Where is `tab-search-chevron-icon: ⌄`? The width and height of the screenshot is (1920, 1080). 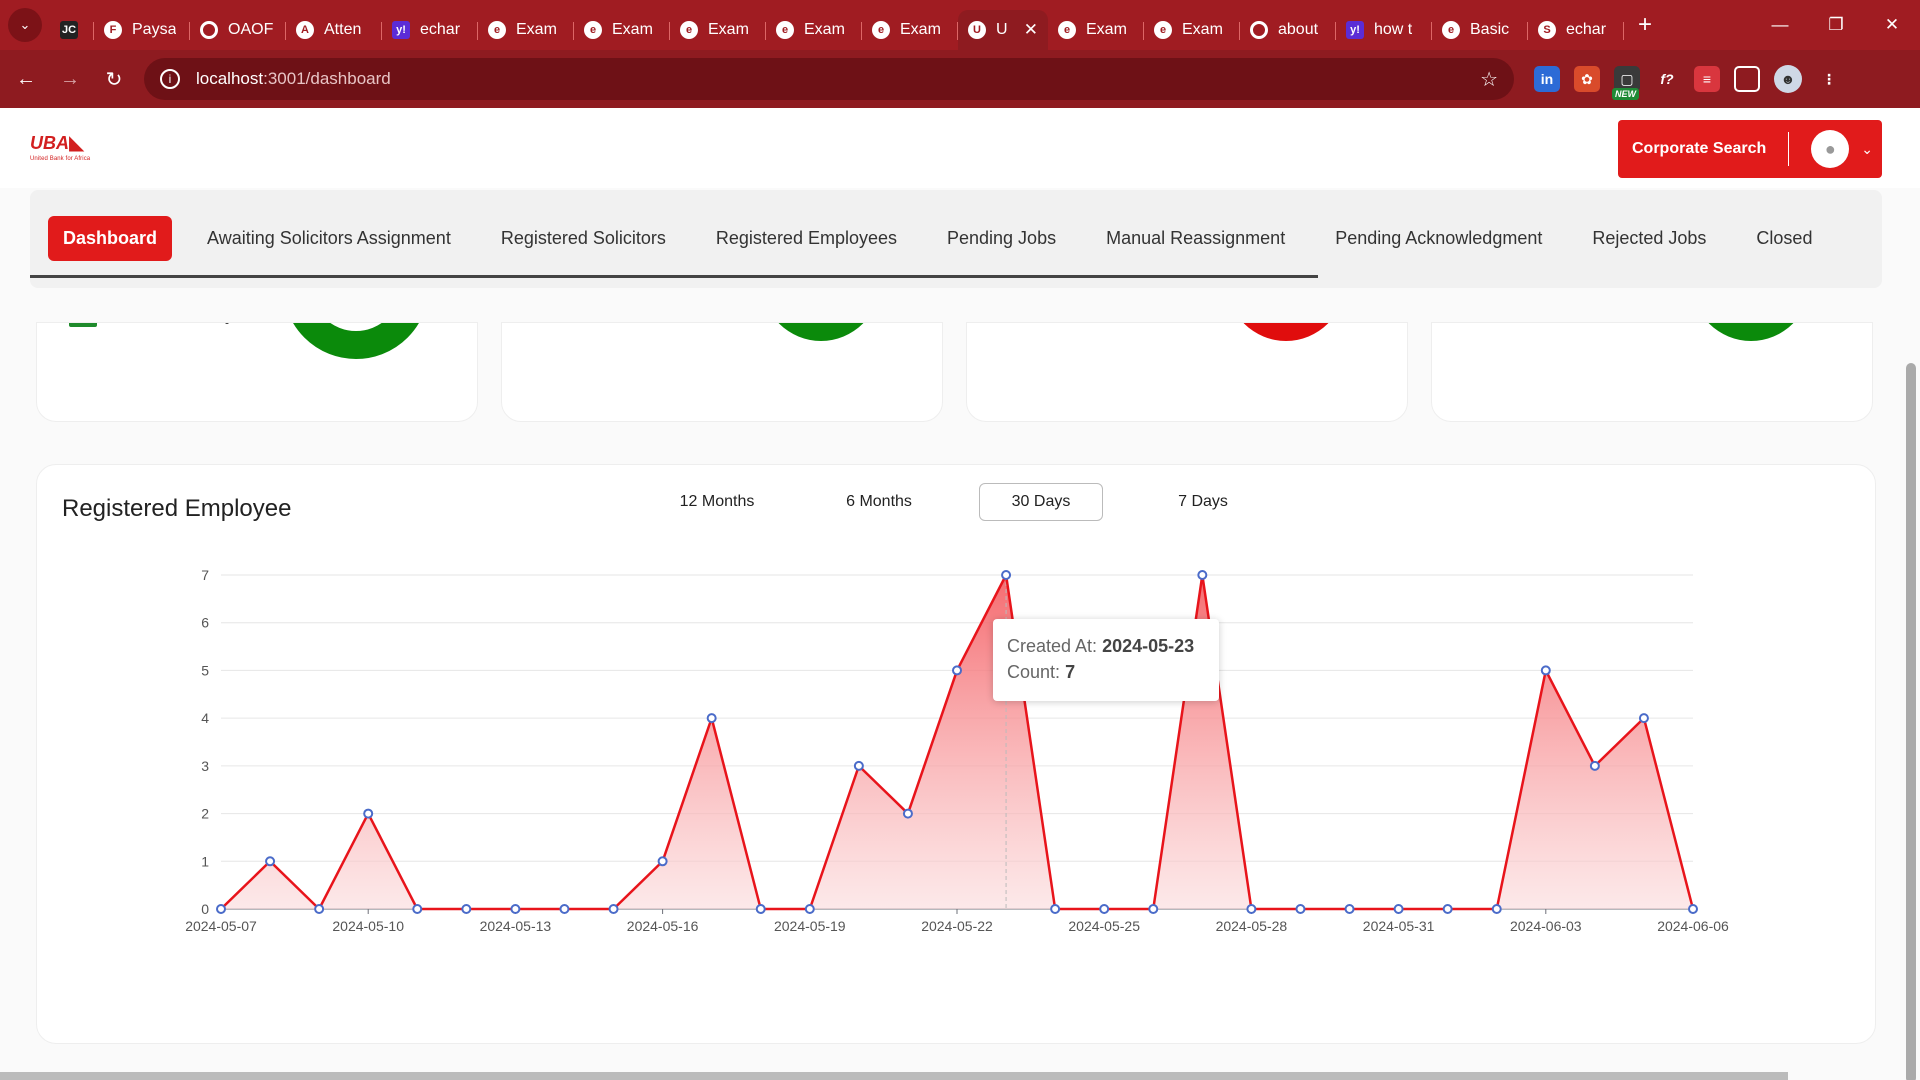
tab-search-chevron-icon: ⌄ is located at coordinates (25, 25).